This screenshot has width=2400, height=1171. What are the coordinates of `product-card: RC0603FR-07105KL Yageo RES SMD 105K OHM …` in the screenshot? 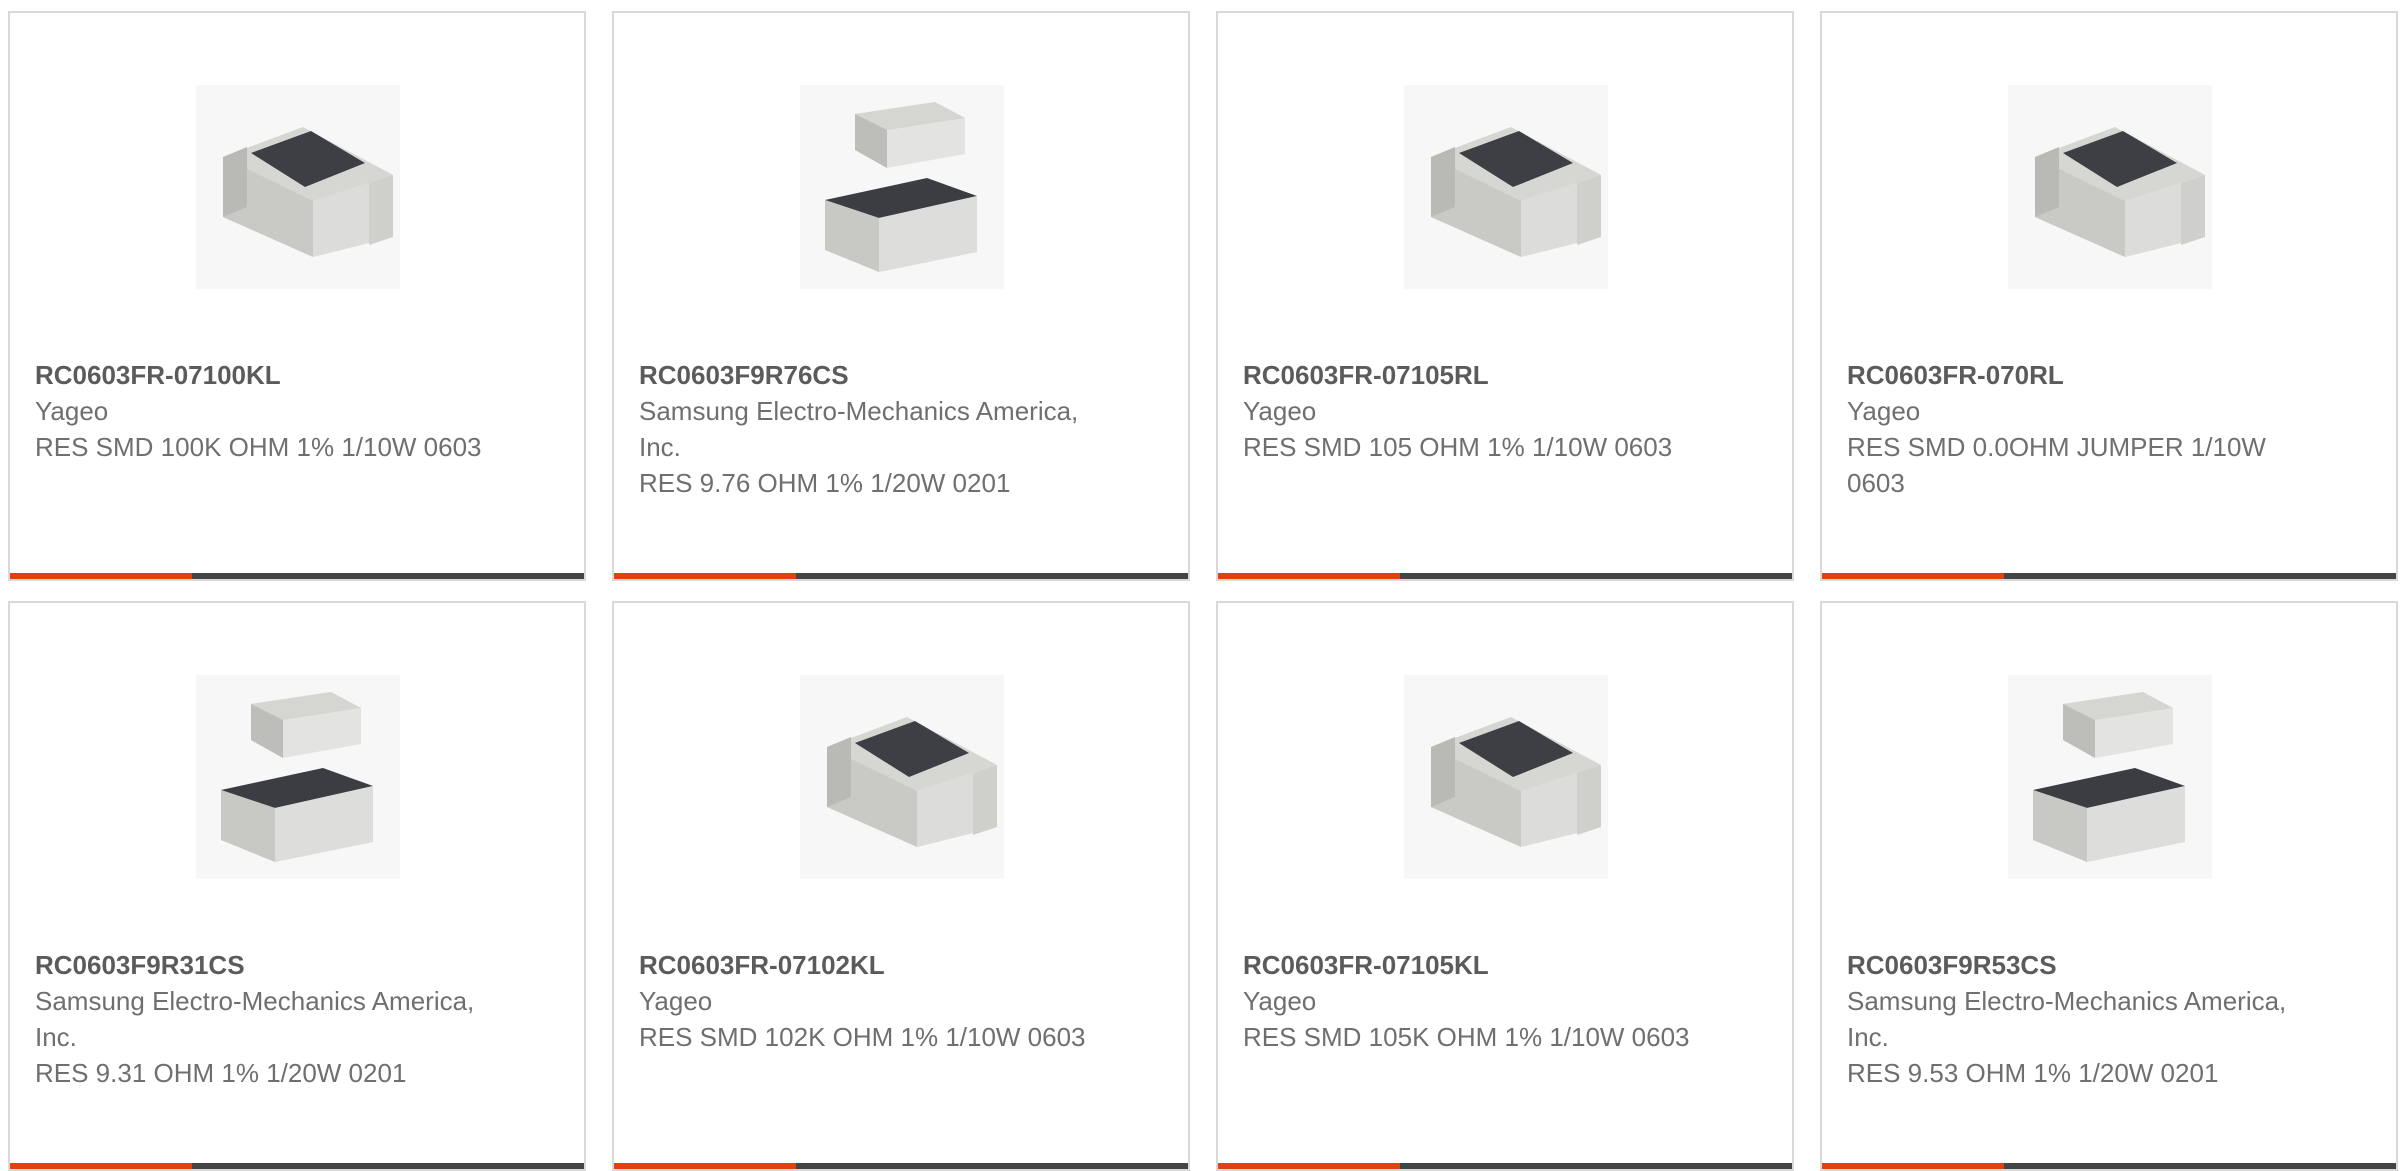 It's located at (1505, 886).